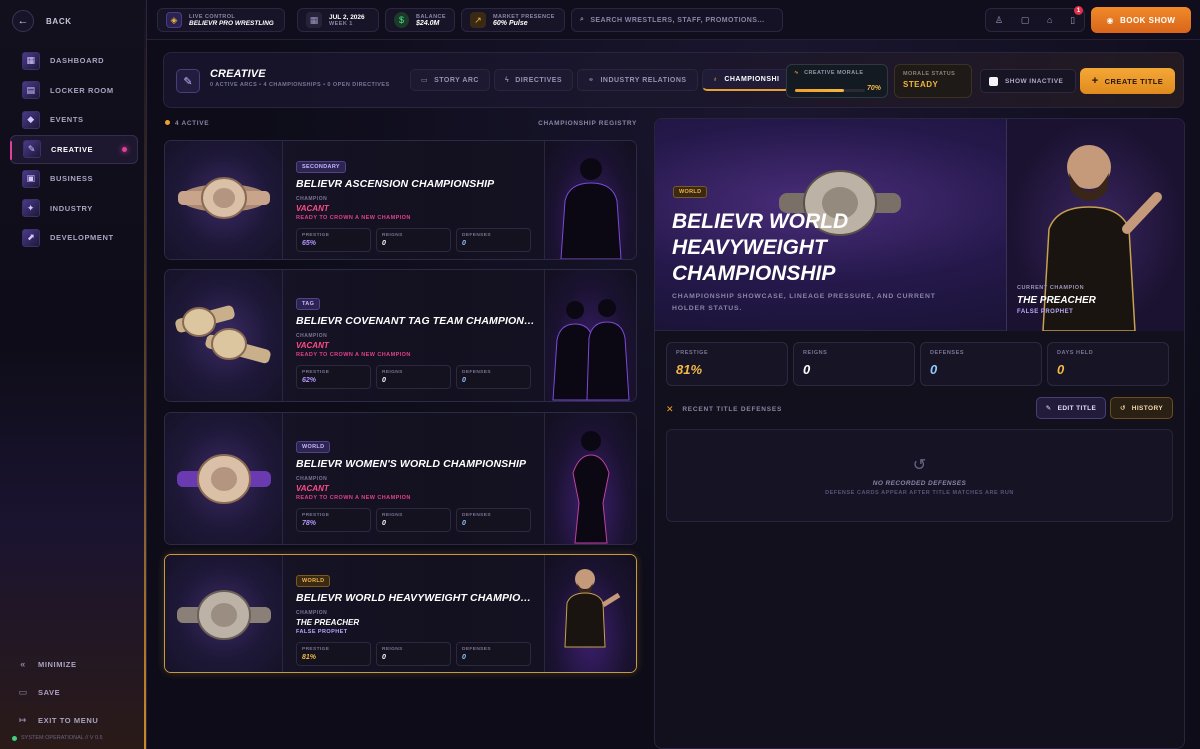 This screenshot has height=749, width=1200. I want to click on handshake-icon: ⚭, so click(591, 80).